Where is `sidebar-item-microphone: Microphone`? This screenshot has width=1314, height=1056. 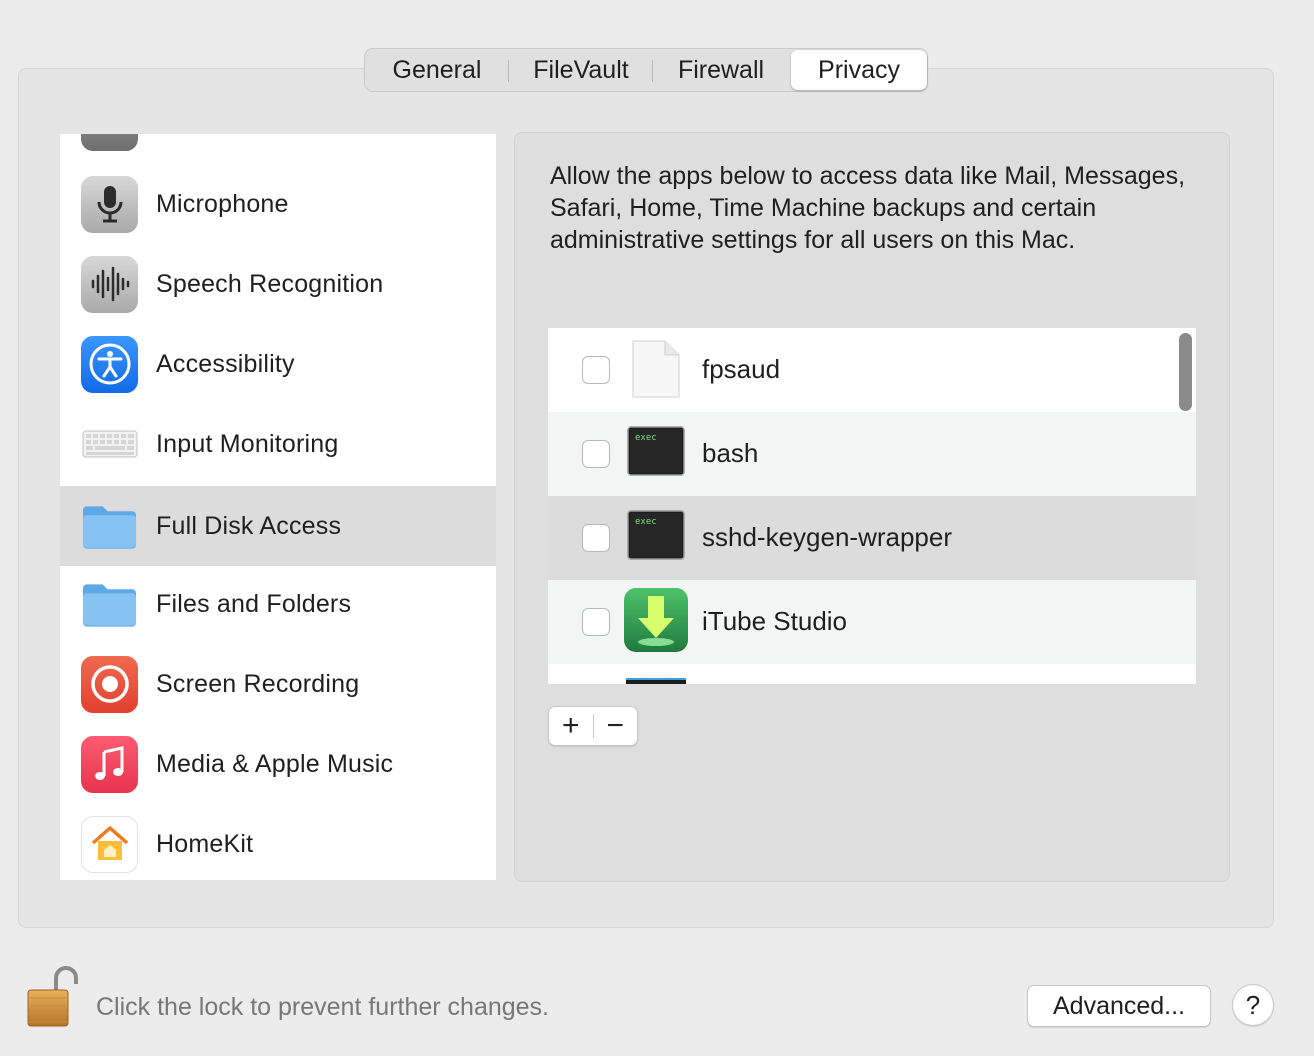 sidebar-item-microphone: Microphone is located at coordinates (278, 204).